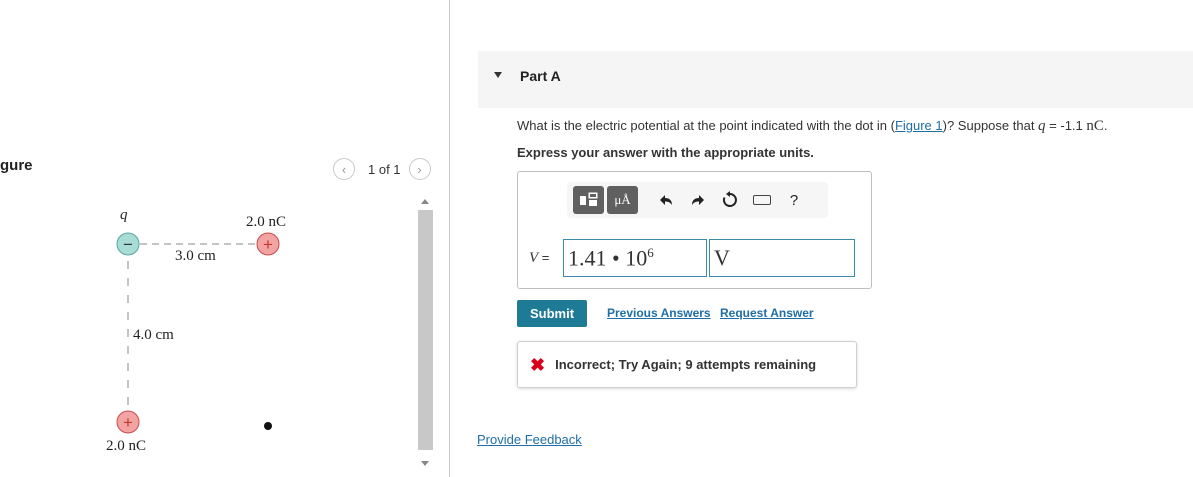 The width and height of the screenshot is (1193, 477). I want to click on charge-q-label: q, so click(124, 215).